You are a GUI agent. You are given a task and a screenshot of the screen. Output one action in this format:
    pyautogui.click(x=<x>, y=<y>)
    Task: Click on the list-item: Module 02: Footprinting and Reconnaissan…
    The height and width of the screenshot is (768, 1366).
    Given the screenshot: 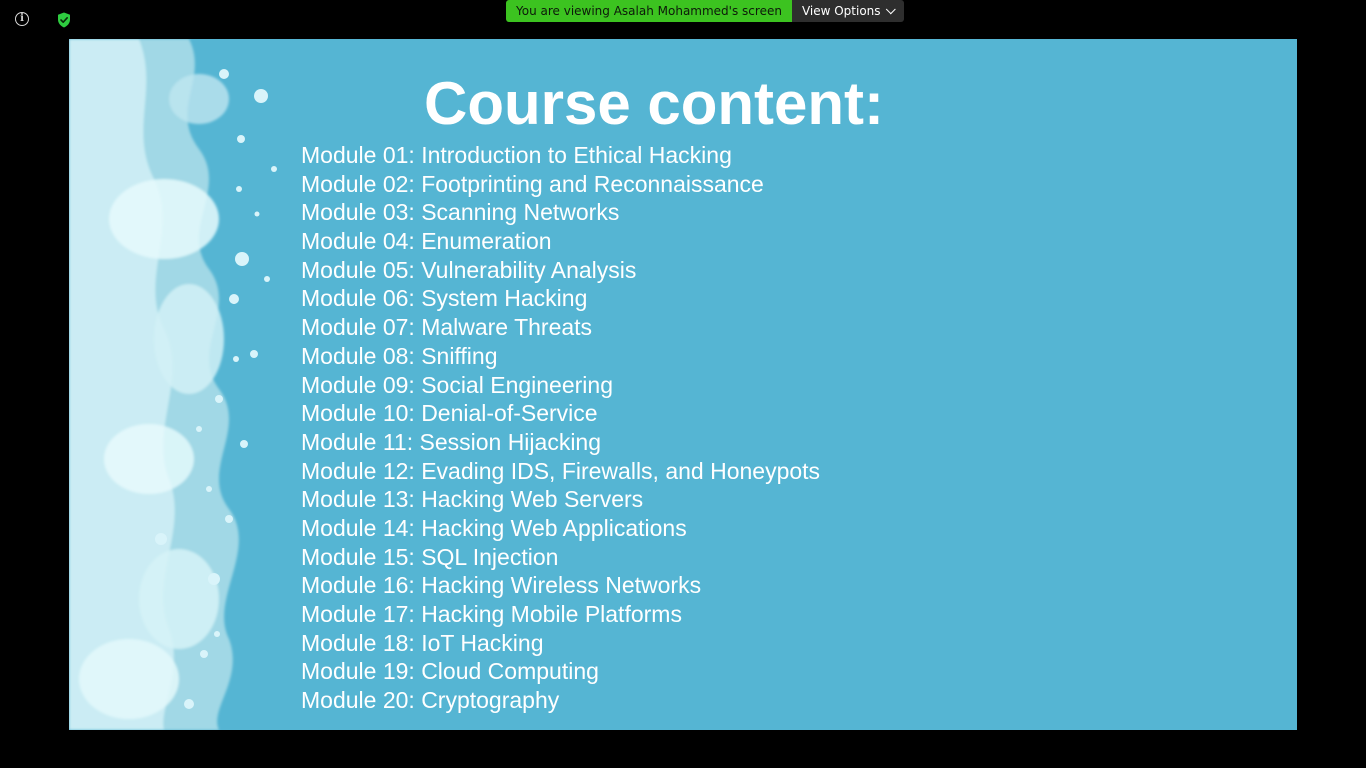 What is the action you would take?
    pyautogui.click(x=532, y=183)
    